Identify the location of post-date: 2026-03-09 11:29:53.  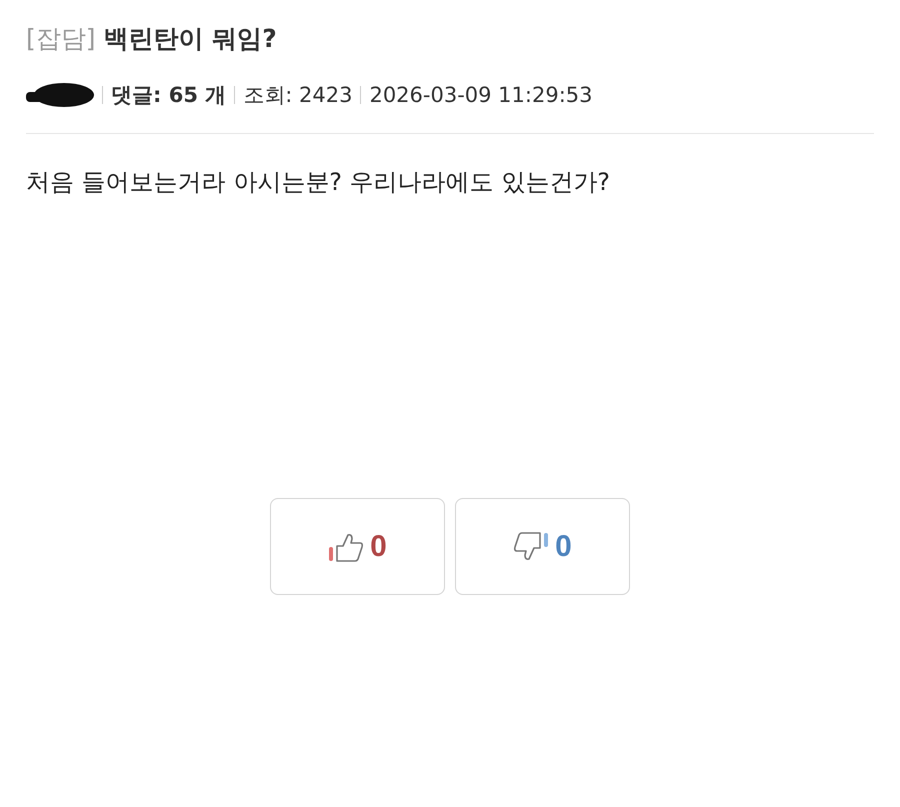
(480, 95).